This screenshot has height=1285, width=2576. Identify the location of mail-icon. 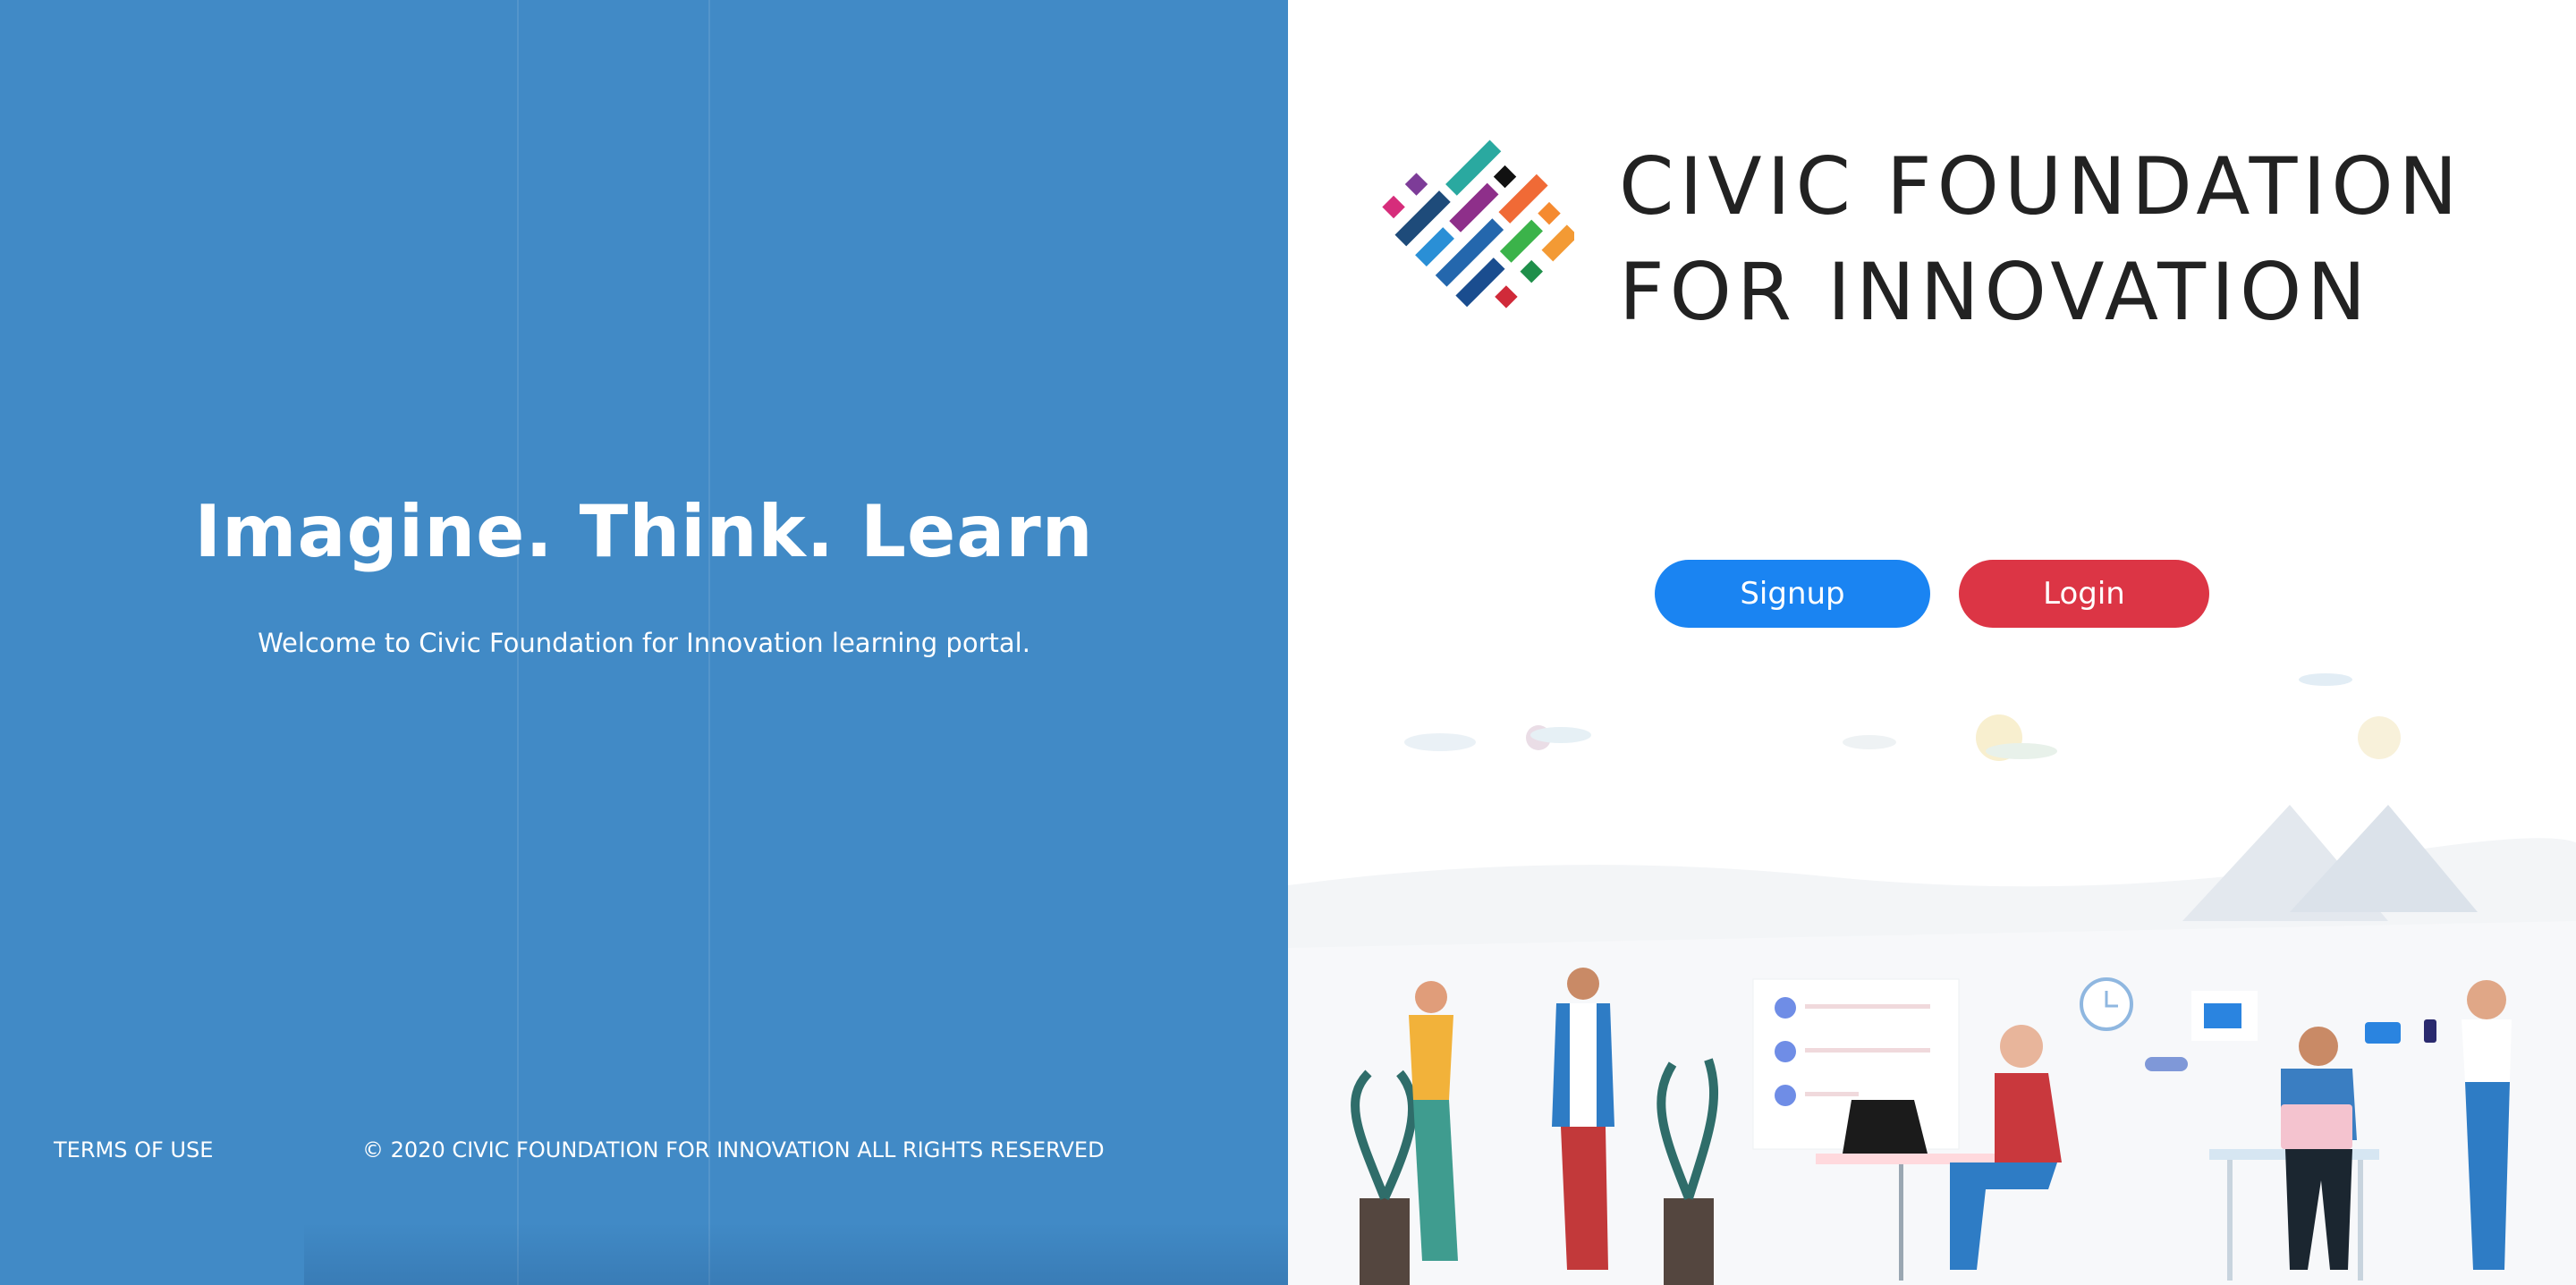
(2222, 1015).